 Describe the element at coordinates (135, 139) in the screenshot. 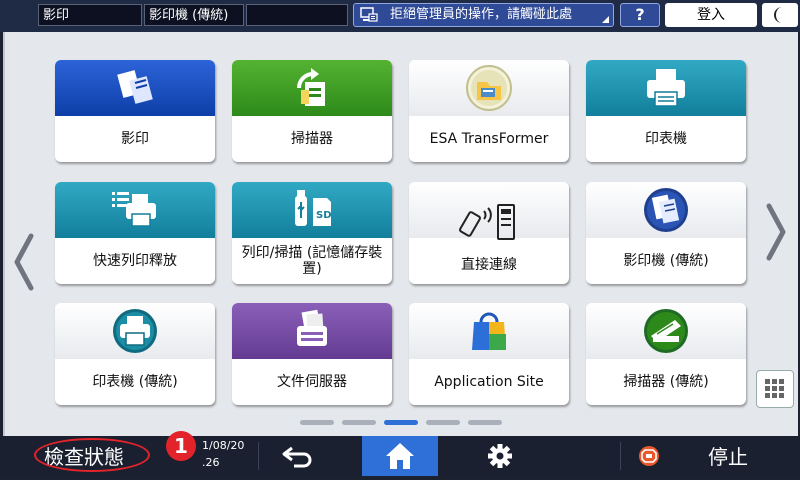

I see `app-tile-label: 影印` at that location.